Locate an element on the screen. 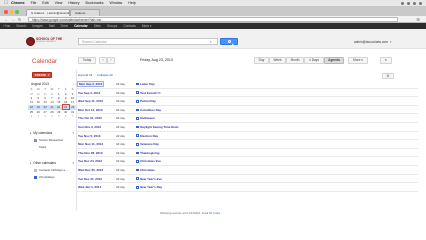 This screenshot has height=240, width=426. menu-history: History is located at coordinates (73, 3).